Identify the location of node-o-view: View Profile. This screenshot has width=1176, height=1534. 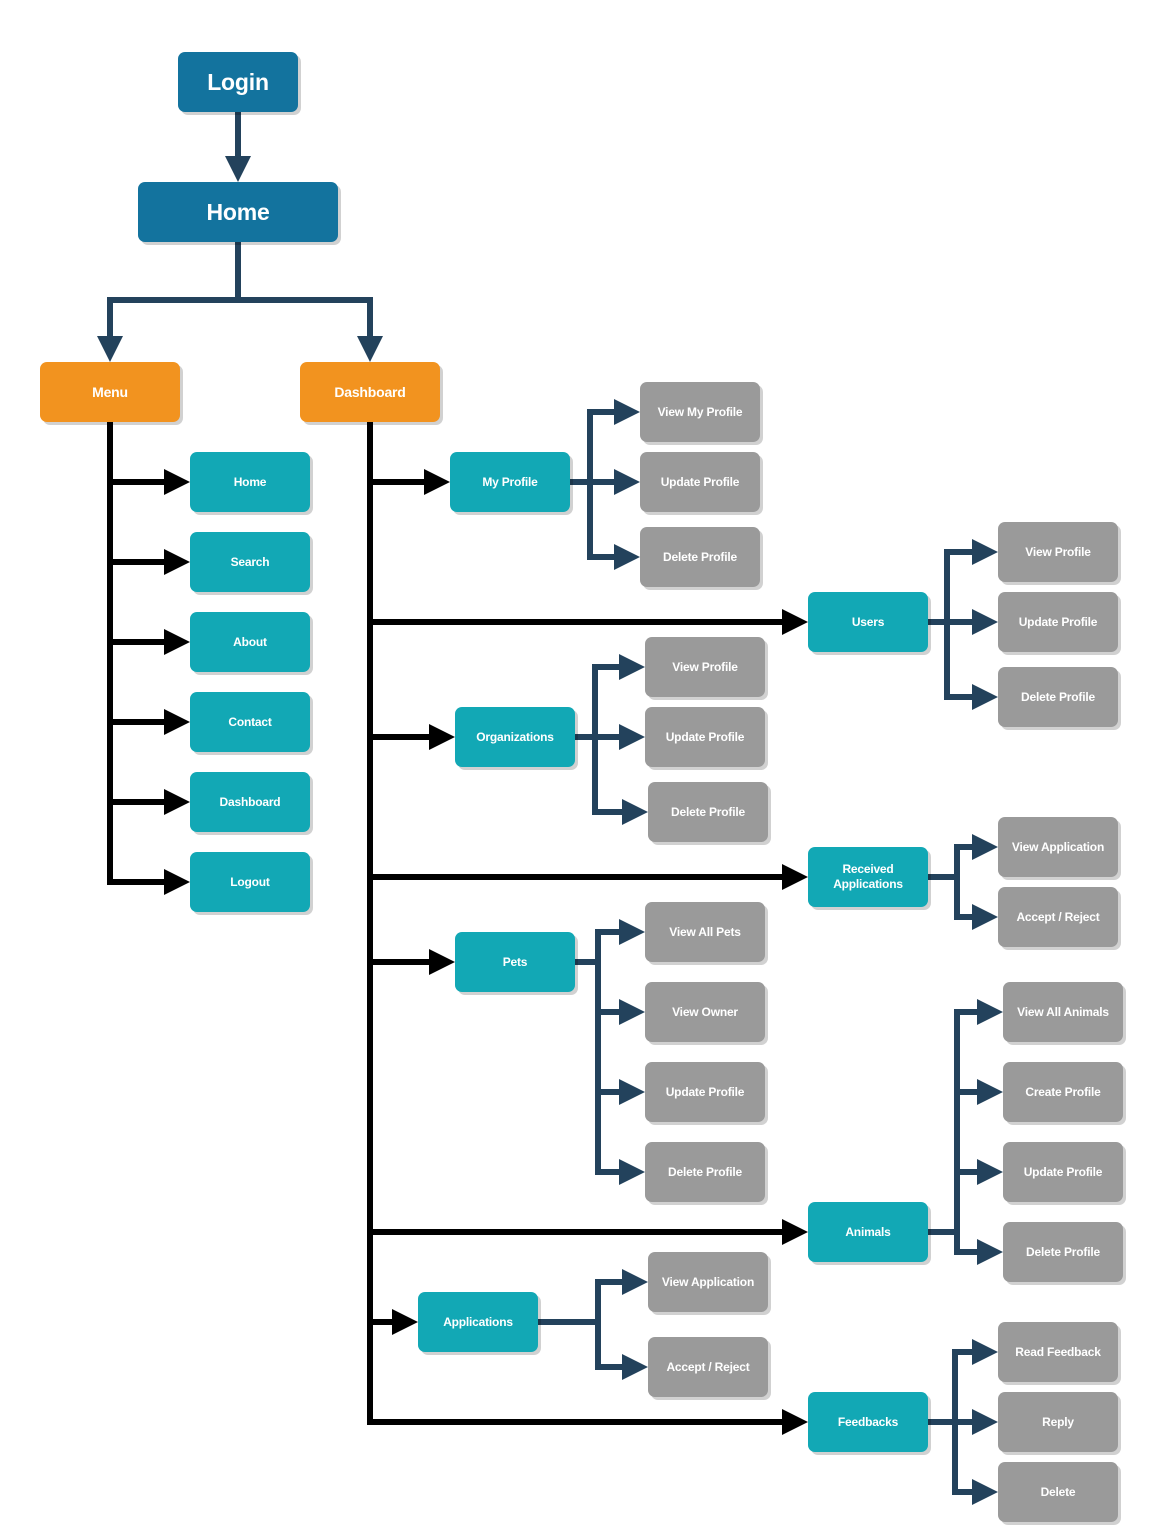
(705, 667).